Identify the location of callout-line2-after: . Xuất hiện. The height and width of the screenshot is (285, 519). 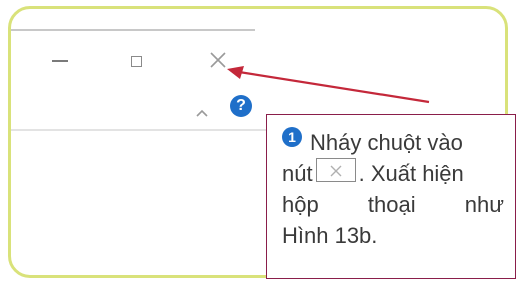
(411, 173).